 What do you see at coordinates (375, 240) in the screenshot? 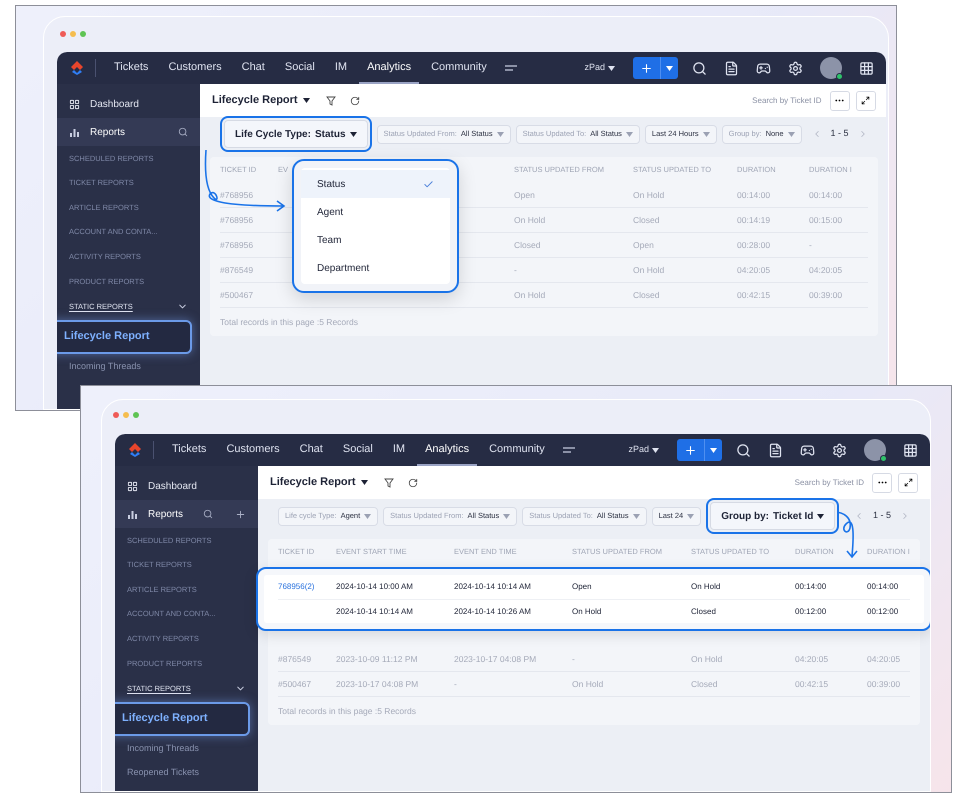
I see `dropdown-option: Team` at bounding box center [375, 240].